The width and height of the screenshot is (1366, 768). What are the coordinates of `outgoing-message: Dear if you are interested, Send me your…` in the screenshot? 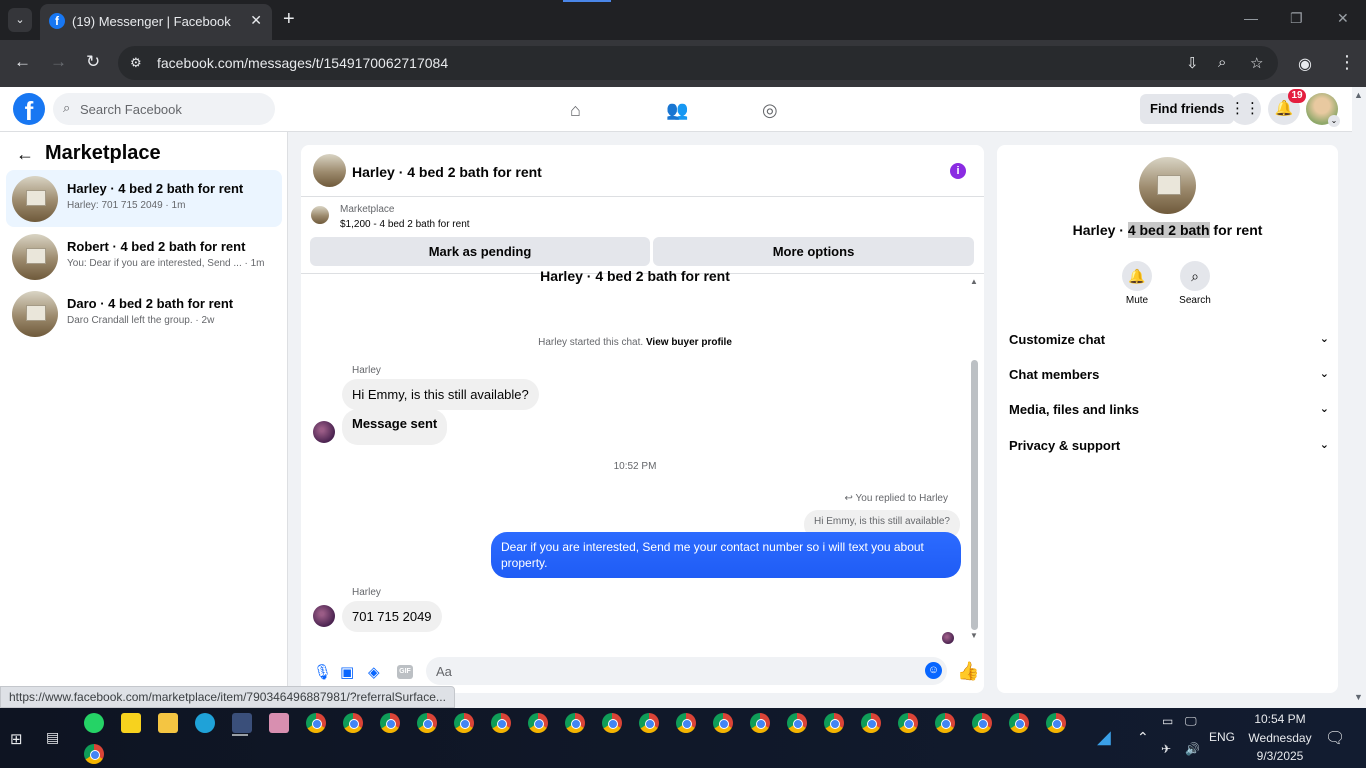 It's located at (726, 555).